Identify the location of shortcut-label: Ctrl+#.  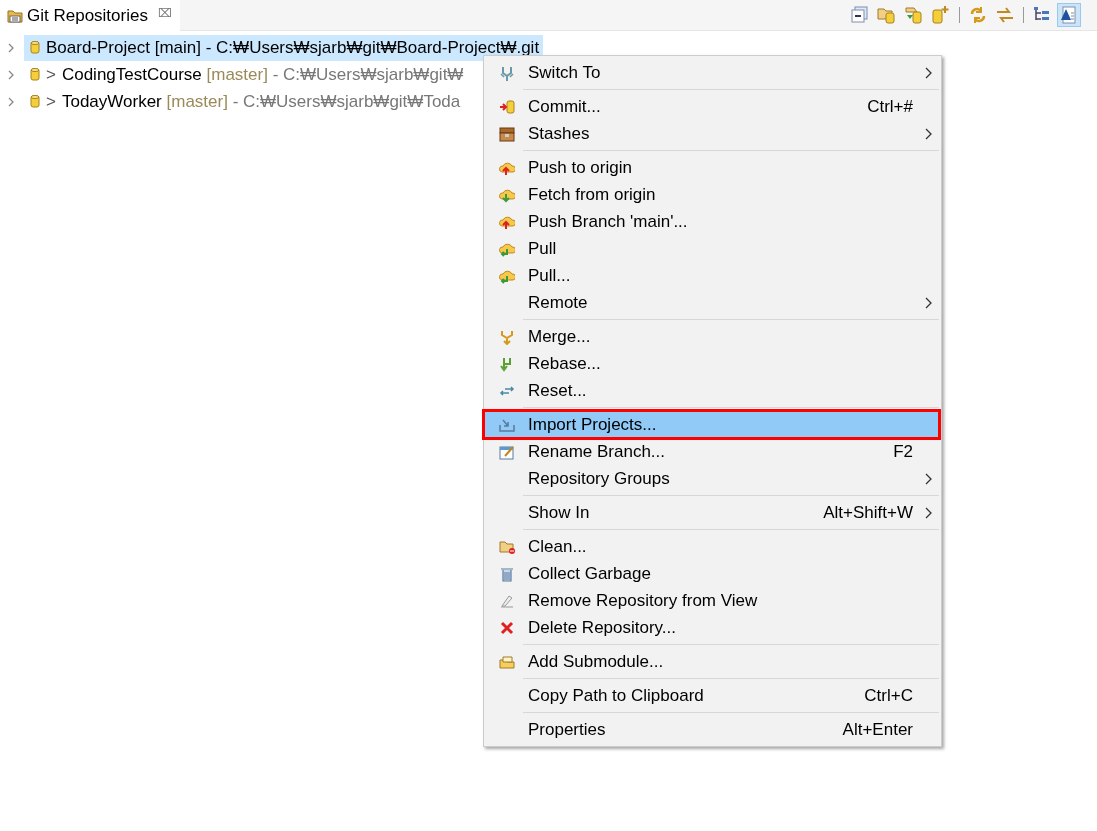
(890, 106).